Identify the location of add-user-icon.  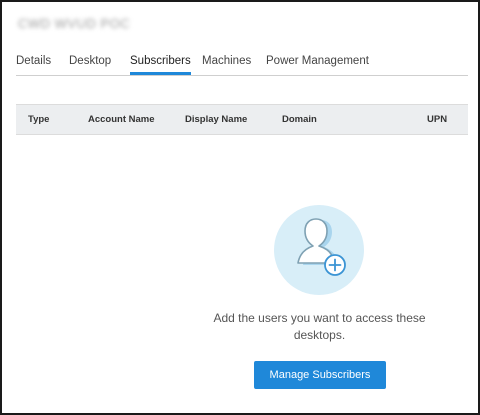
(319, 250).